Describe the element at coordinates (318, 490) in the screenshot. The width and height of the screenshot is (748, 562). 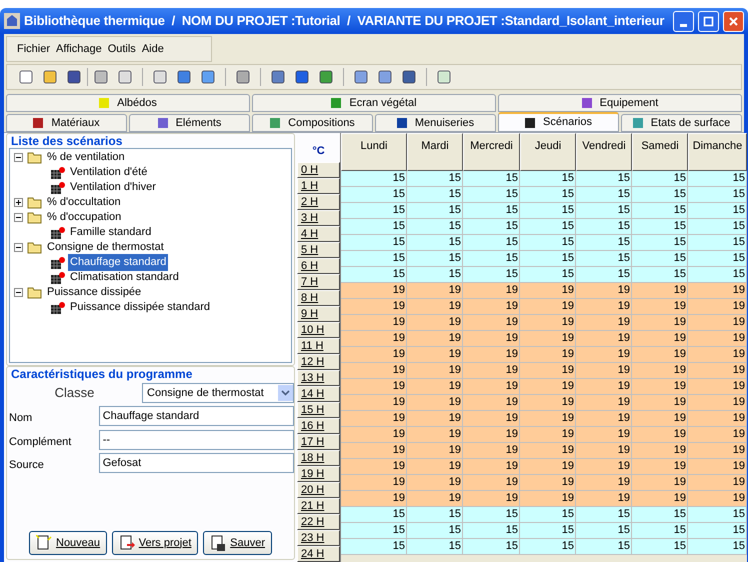
I see `hour-label: 20 H` at that location.